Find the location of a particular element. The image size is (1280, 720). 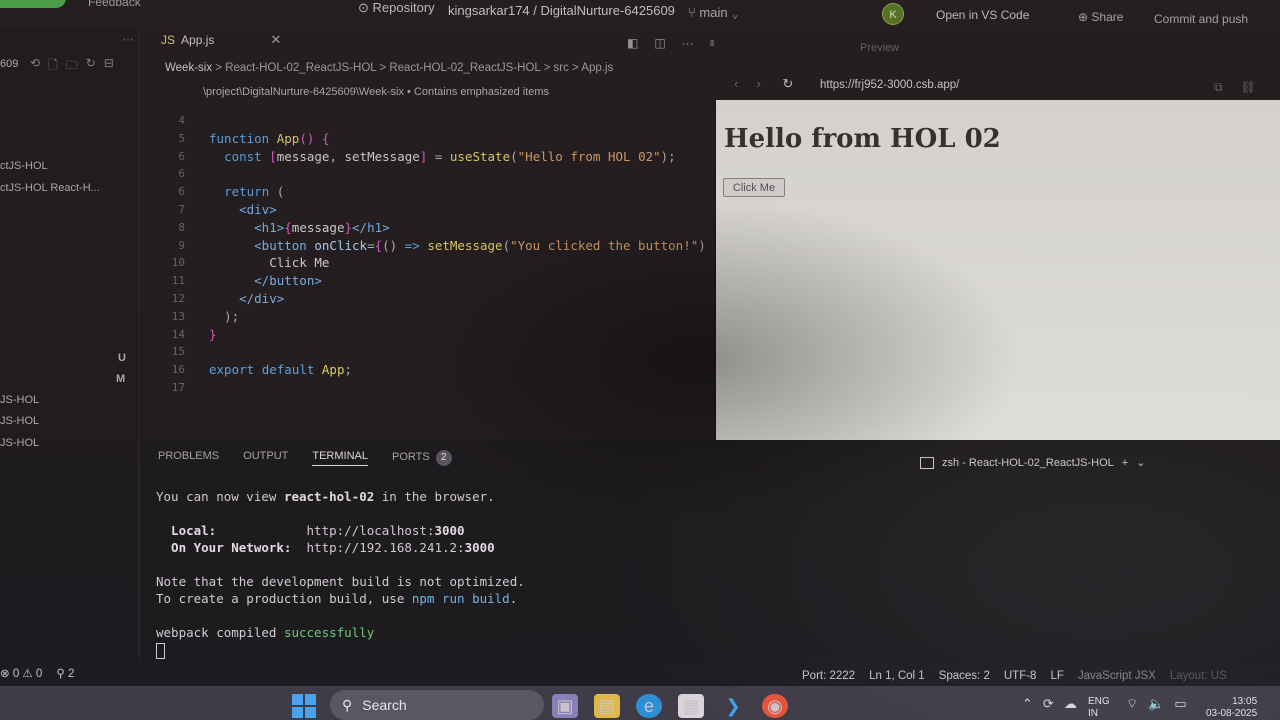

tab-ports: PORTS 2 is located at coordinates (422, 458).